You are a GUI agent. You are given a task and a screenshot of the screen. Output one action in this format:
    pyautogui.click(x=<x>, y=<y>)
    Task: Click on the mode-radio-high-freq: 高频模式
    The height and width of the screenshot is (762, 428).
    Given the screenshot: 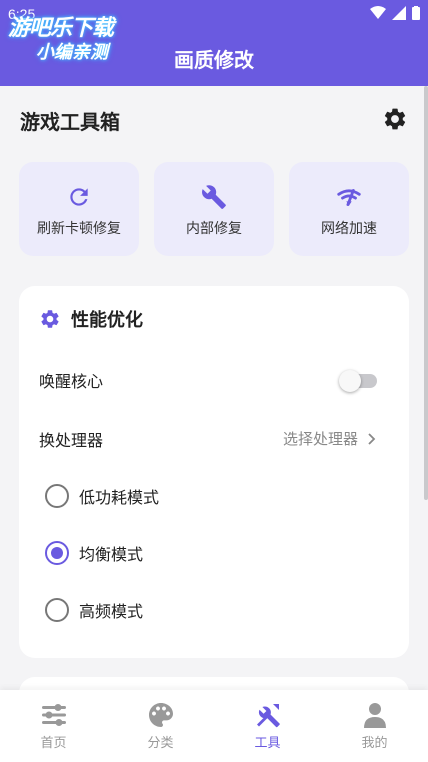 What is the action you would take?
    pyautogui.click(x=94, y=610)
    